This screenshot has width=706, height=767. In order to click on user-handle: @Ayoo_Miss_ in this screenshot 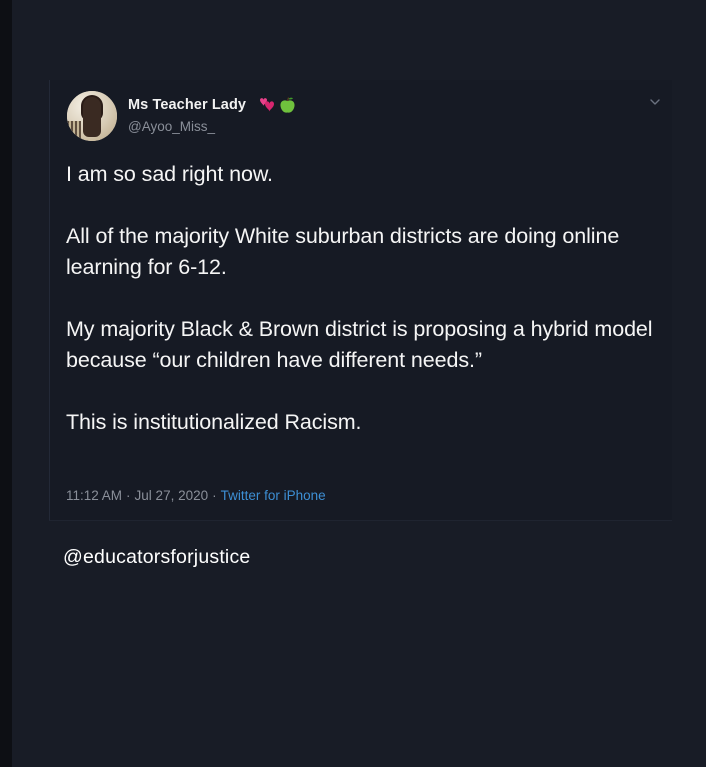, I will do `click(171, 126)`.